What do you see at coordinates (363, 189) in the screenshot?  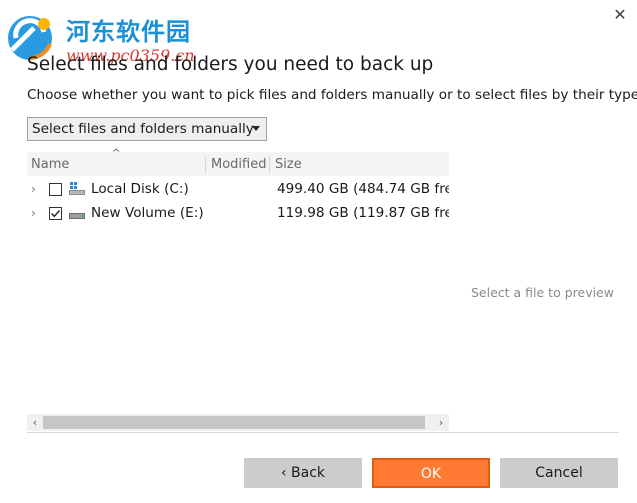 I see `drive-size: 499.40 GB (484.74 GB free` at bounding box center [363, 189].